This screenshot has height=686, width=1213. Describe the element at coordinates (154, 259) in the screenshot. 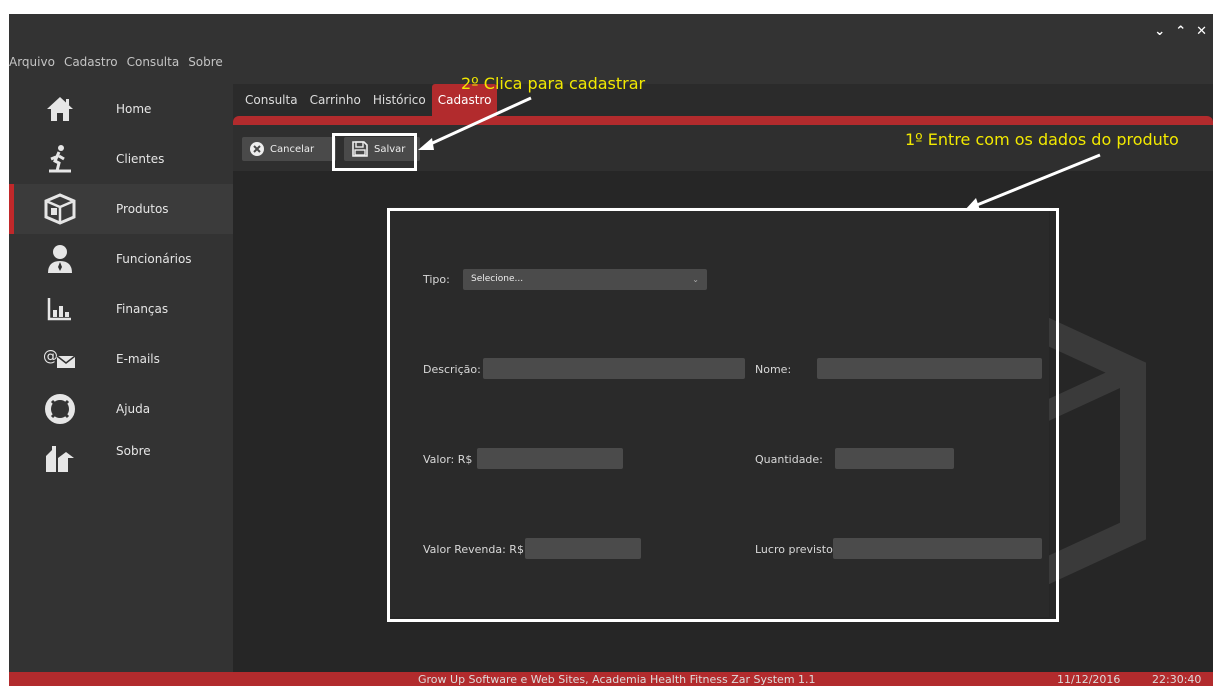

I see `sidebar-item-label: Funcionários` at that location.